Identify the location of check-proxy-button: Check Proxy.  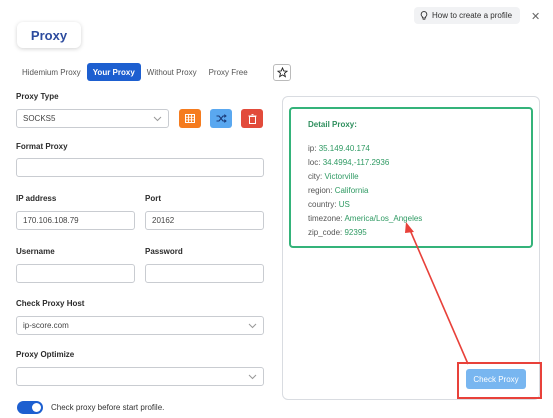
(496, 379).